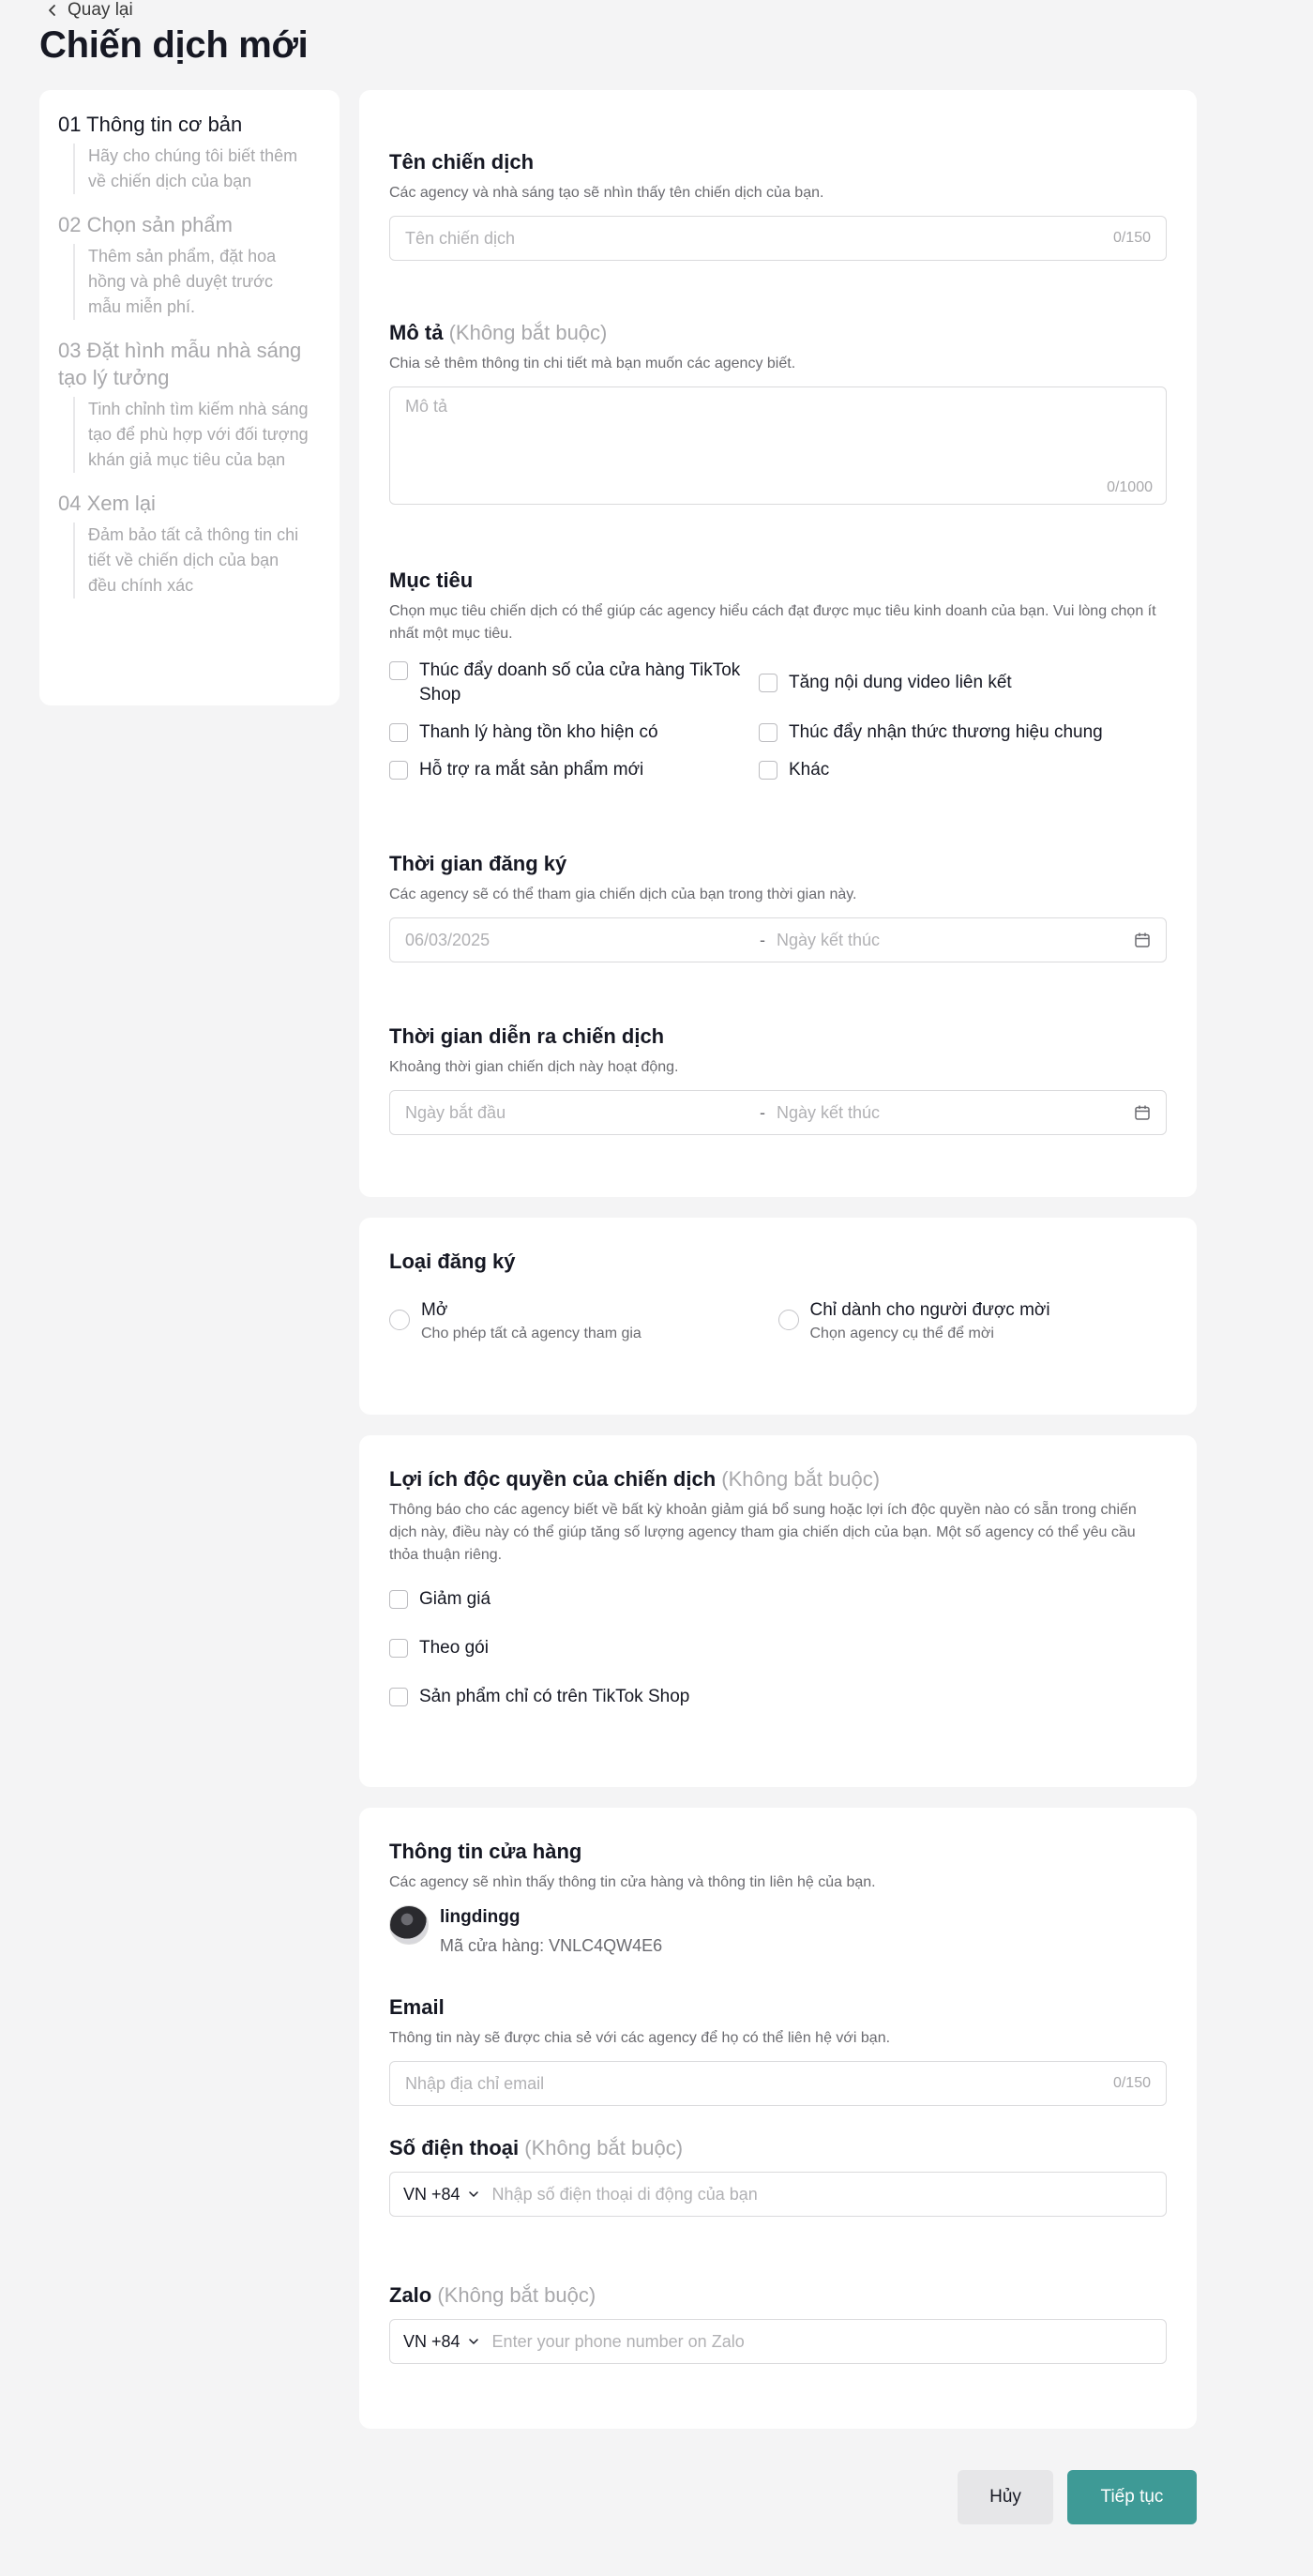  What do you see at coordinates (583, 1321) in the screenshot?
I see `radio-open: Mở Cho phép tất cả agency tham gia` at bounding box center [583, 1321].